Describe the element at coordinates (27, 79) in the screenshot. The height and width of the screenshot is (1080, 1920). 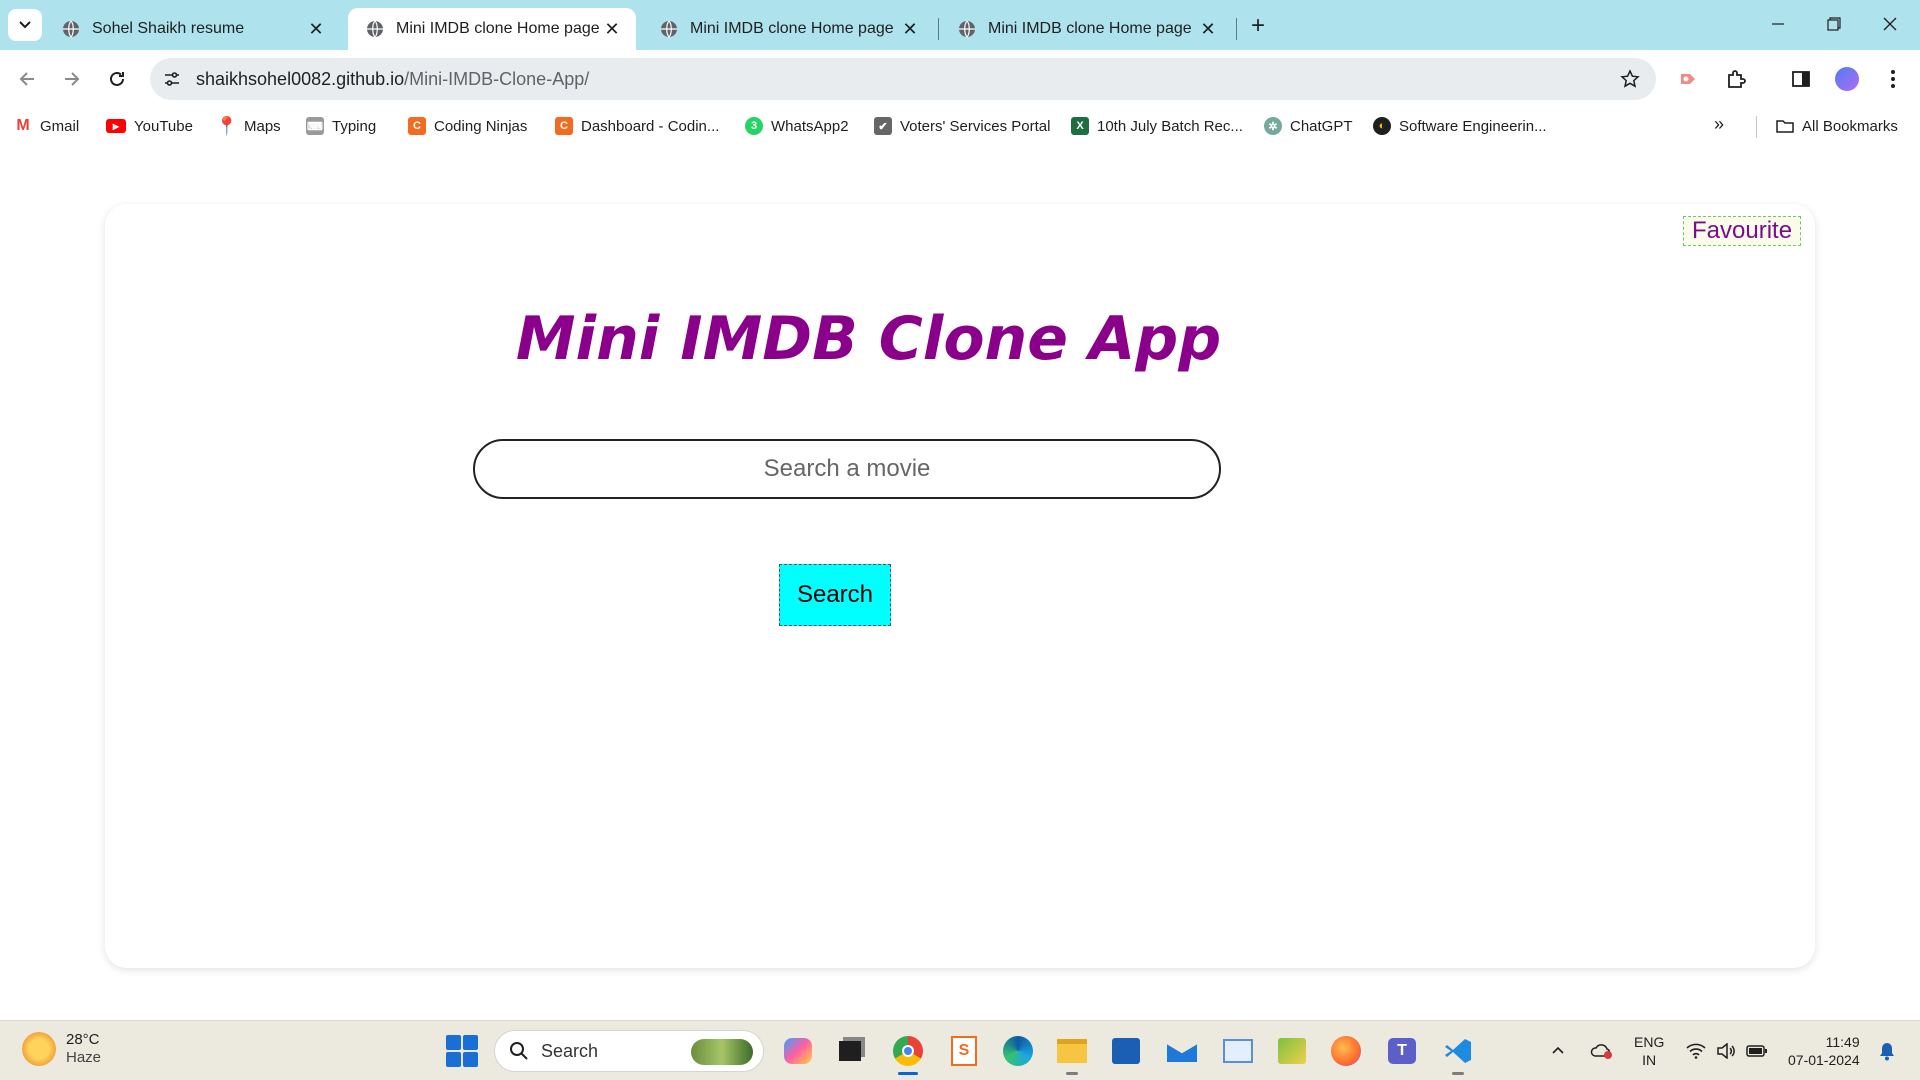
I see `back-arrow-icon` at that location.